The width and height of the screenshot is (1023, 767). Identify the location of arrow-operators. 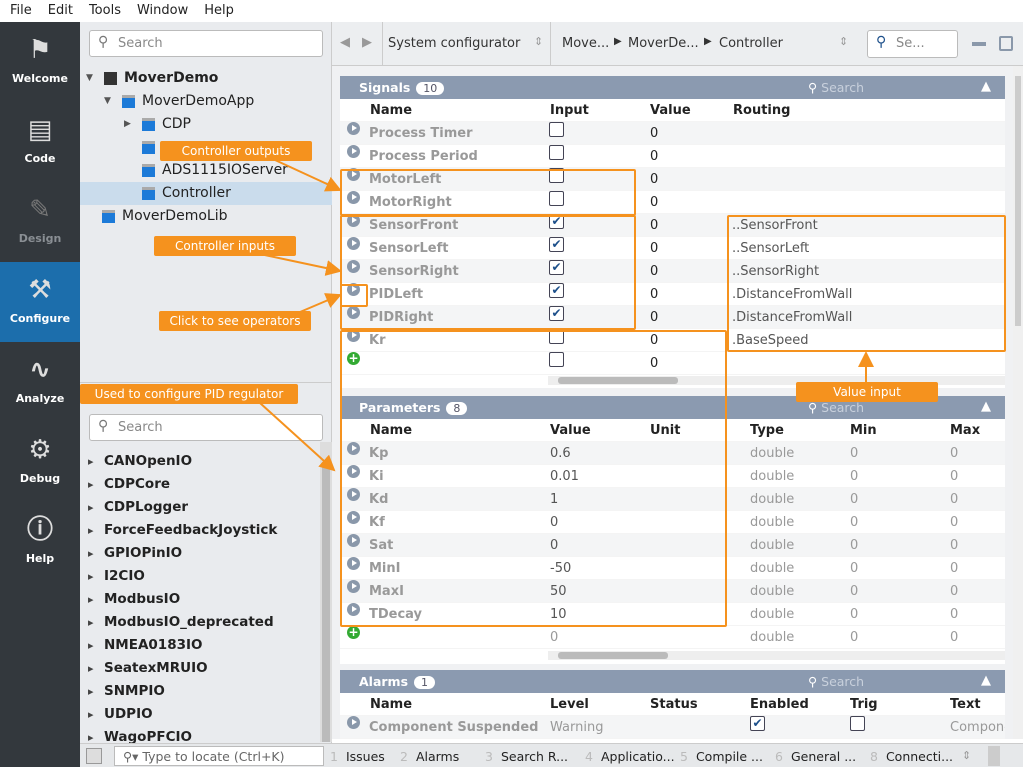
(320, 303).